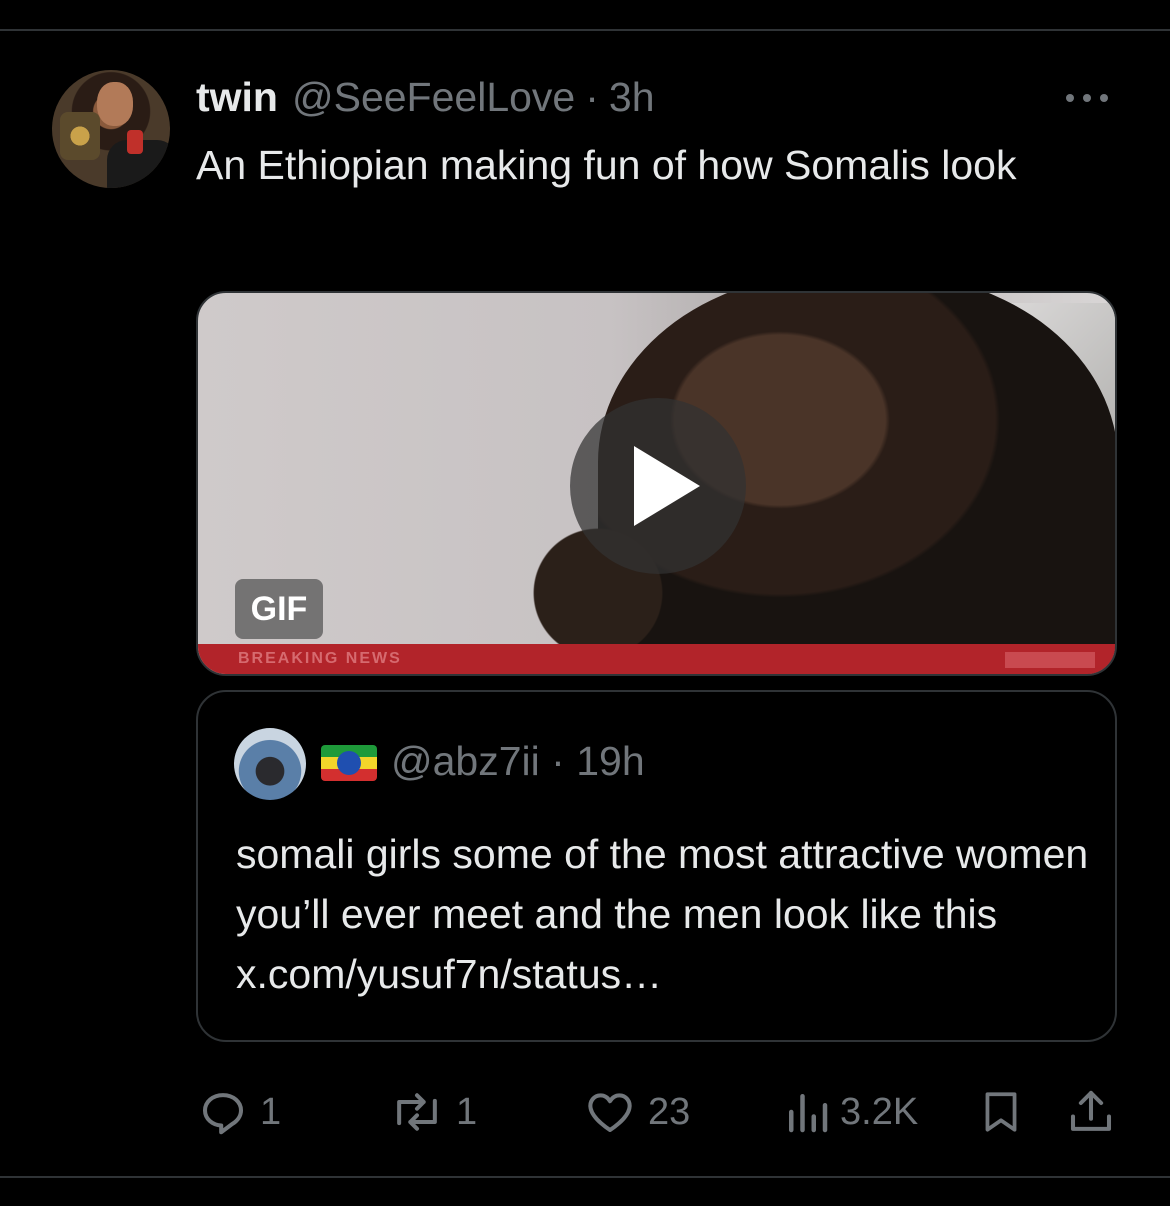  Describe the element at coordinates (636, 1112) in the screenshot. I see `like-button: 23` at that location.